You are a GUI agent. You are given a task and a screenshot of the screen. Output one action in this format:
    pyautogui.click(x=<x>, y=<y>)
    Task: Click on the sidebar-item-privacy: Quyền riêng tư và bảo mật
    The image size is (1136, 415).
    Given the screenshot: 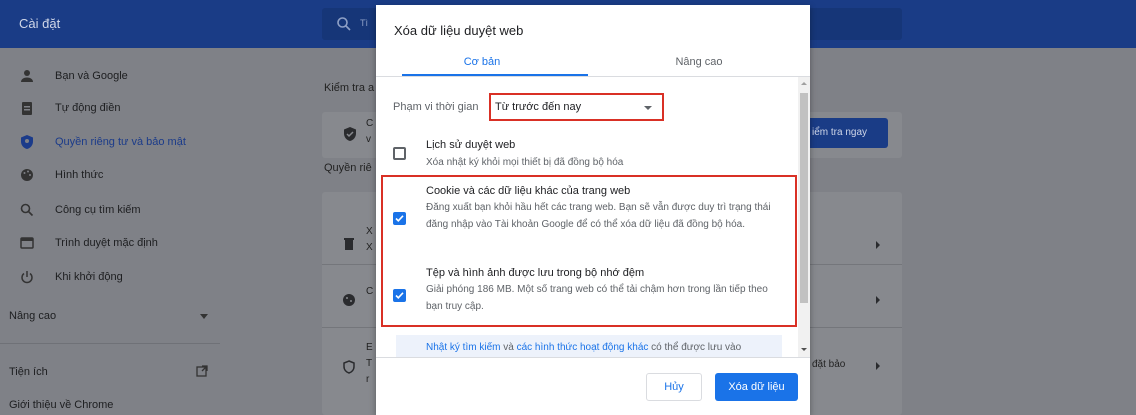 What is the action you would take?
    pyautogui.click(x=115, y=142)
    